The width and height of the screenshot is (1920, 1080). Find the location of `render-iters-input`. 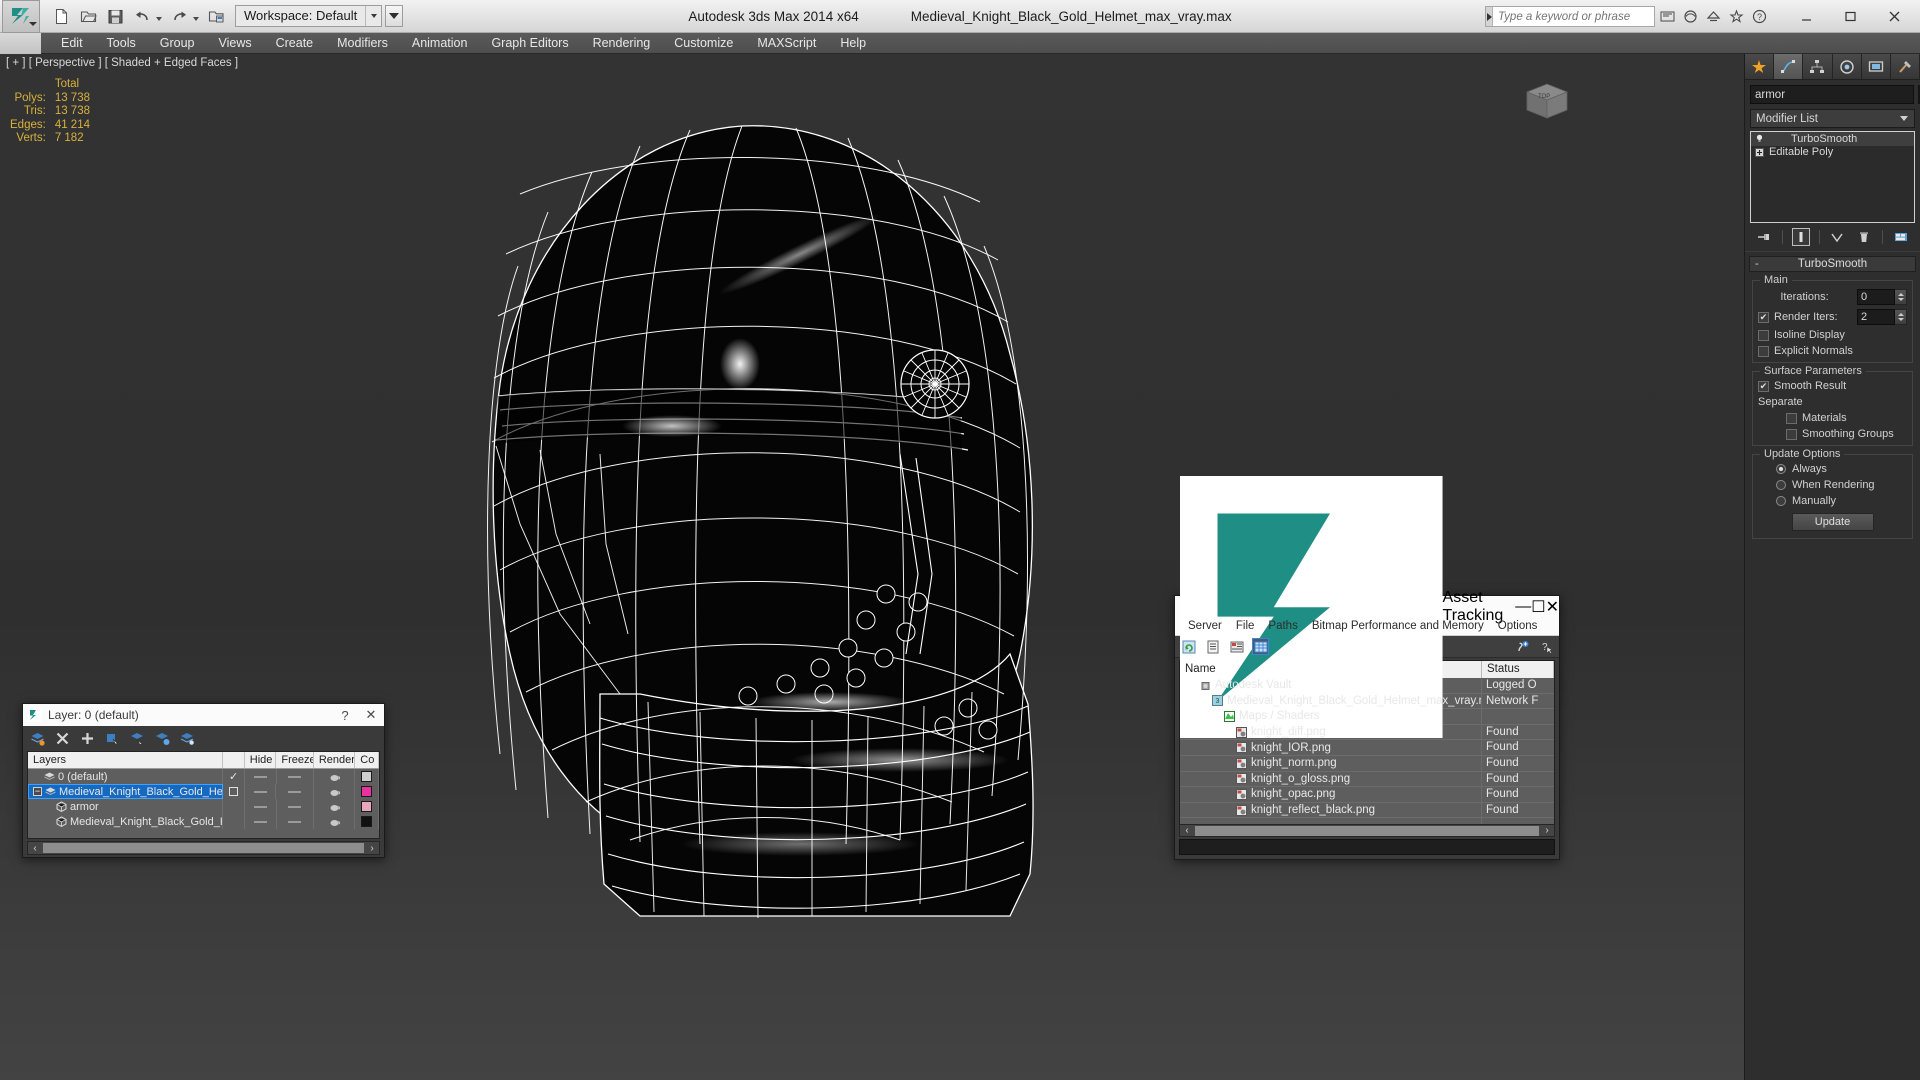

render-iters-input is located at coordinates (1876, 317).